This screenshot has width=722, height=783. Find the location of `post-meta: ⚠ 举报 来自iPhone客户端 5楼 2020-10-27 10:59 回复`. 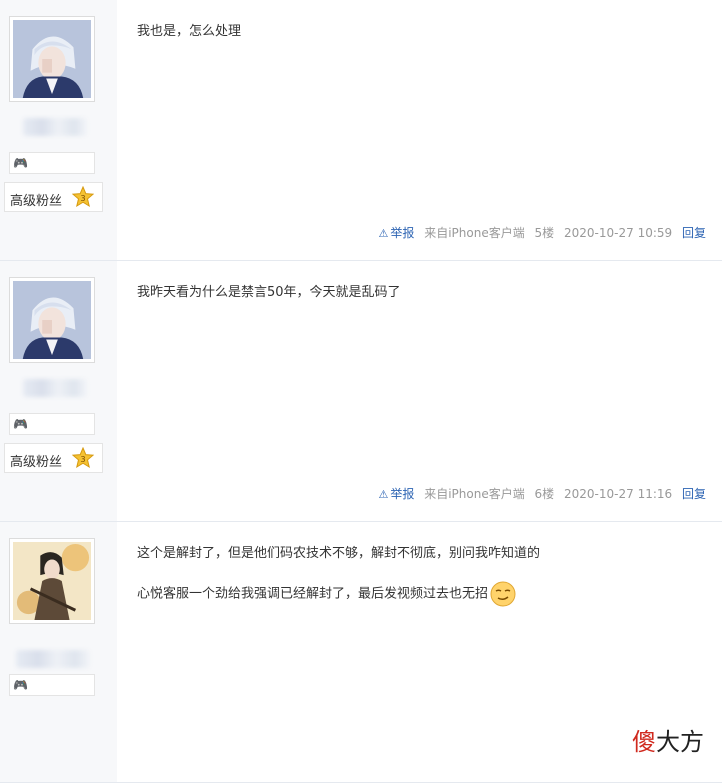

post-meta: ⚠ 举报 来自iPhone客户端 5楼 2020-10-27 10:59 回复 is located at coordinates (539, 232).